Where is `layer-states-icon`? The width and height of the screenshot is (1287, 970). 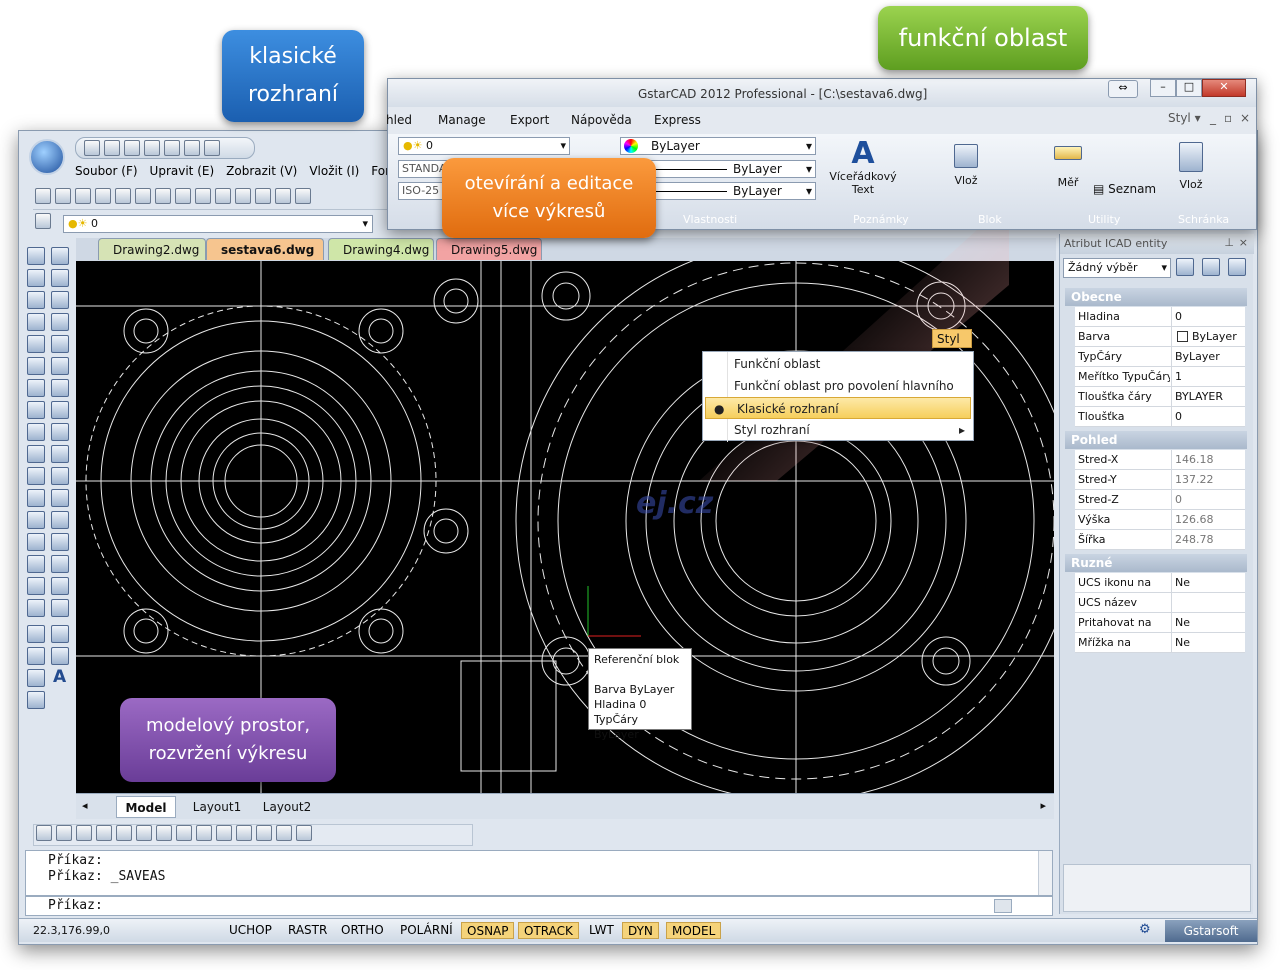
layer-states-icon is located at coordinates (36, 634).